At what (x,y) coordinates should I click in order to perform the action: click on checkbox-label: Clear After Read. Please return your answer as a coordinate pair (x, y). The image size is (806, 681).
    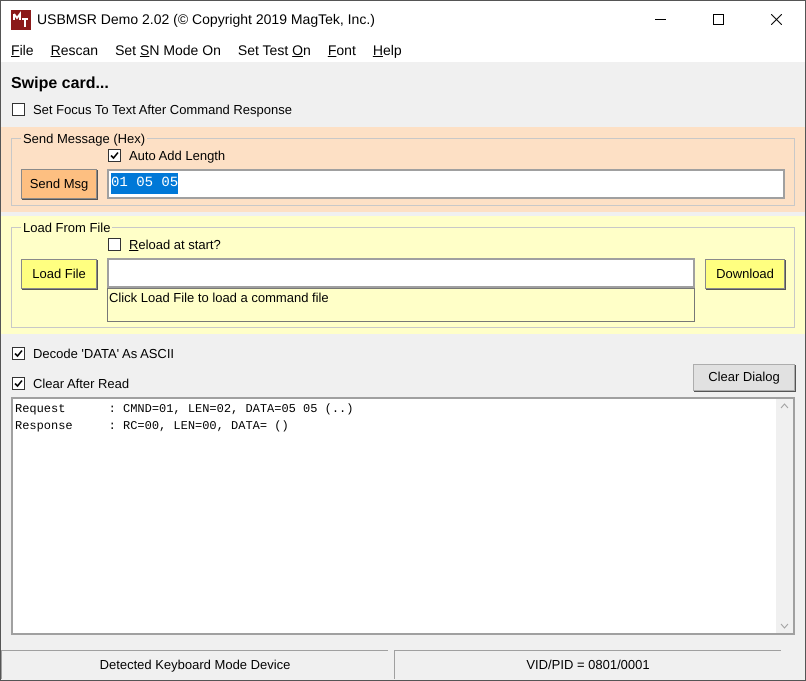
    Looking at the image, I should click on (81, 384).